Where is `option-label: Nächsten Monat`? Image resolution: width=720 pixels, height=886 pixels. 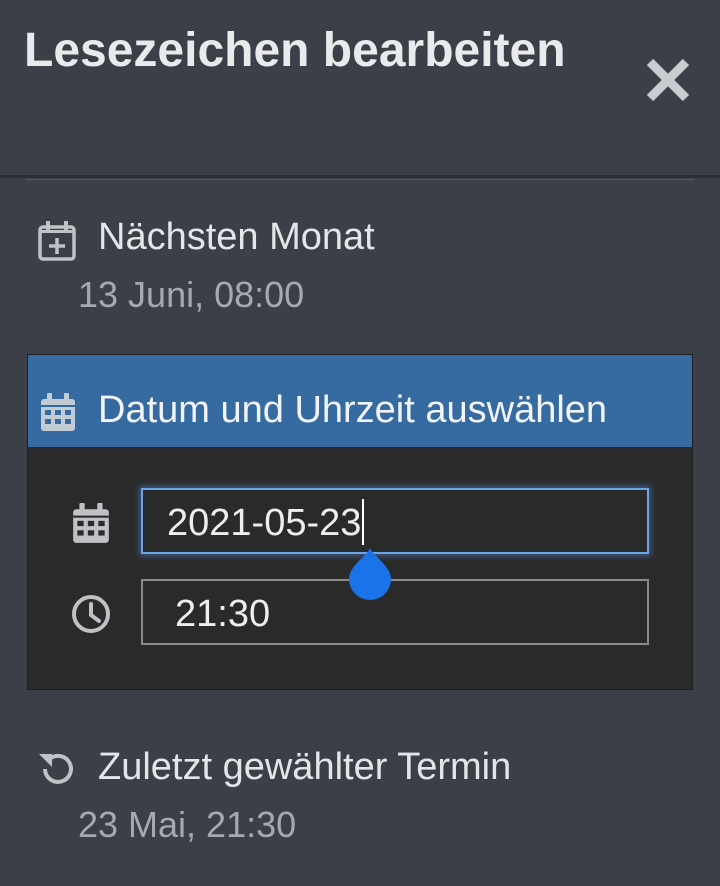
option-label: Nächsten Monat is located at coordinates (236, 237).